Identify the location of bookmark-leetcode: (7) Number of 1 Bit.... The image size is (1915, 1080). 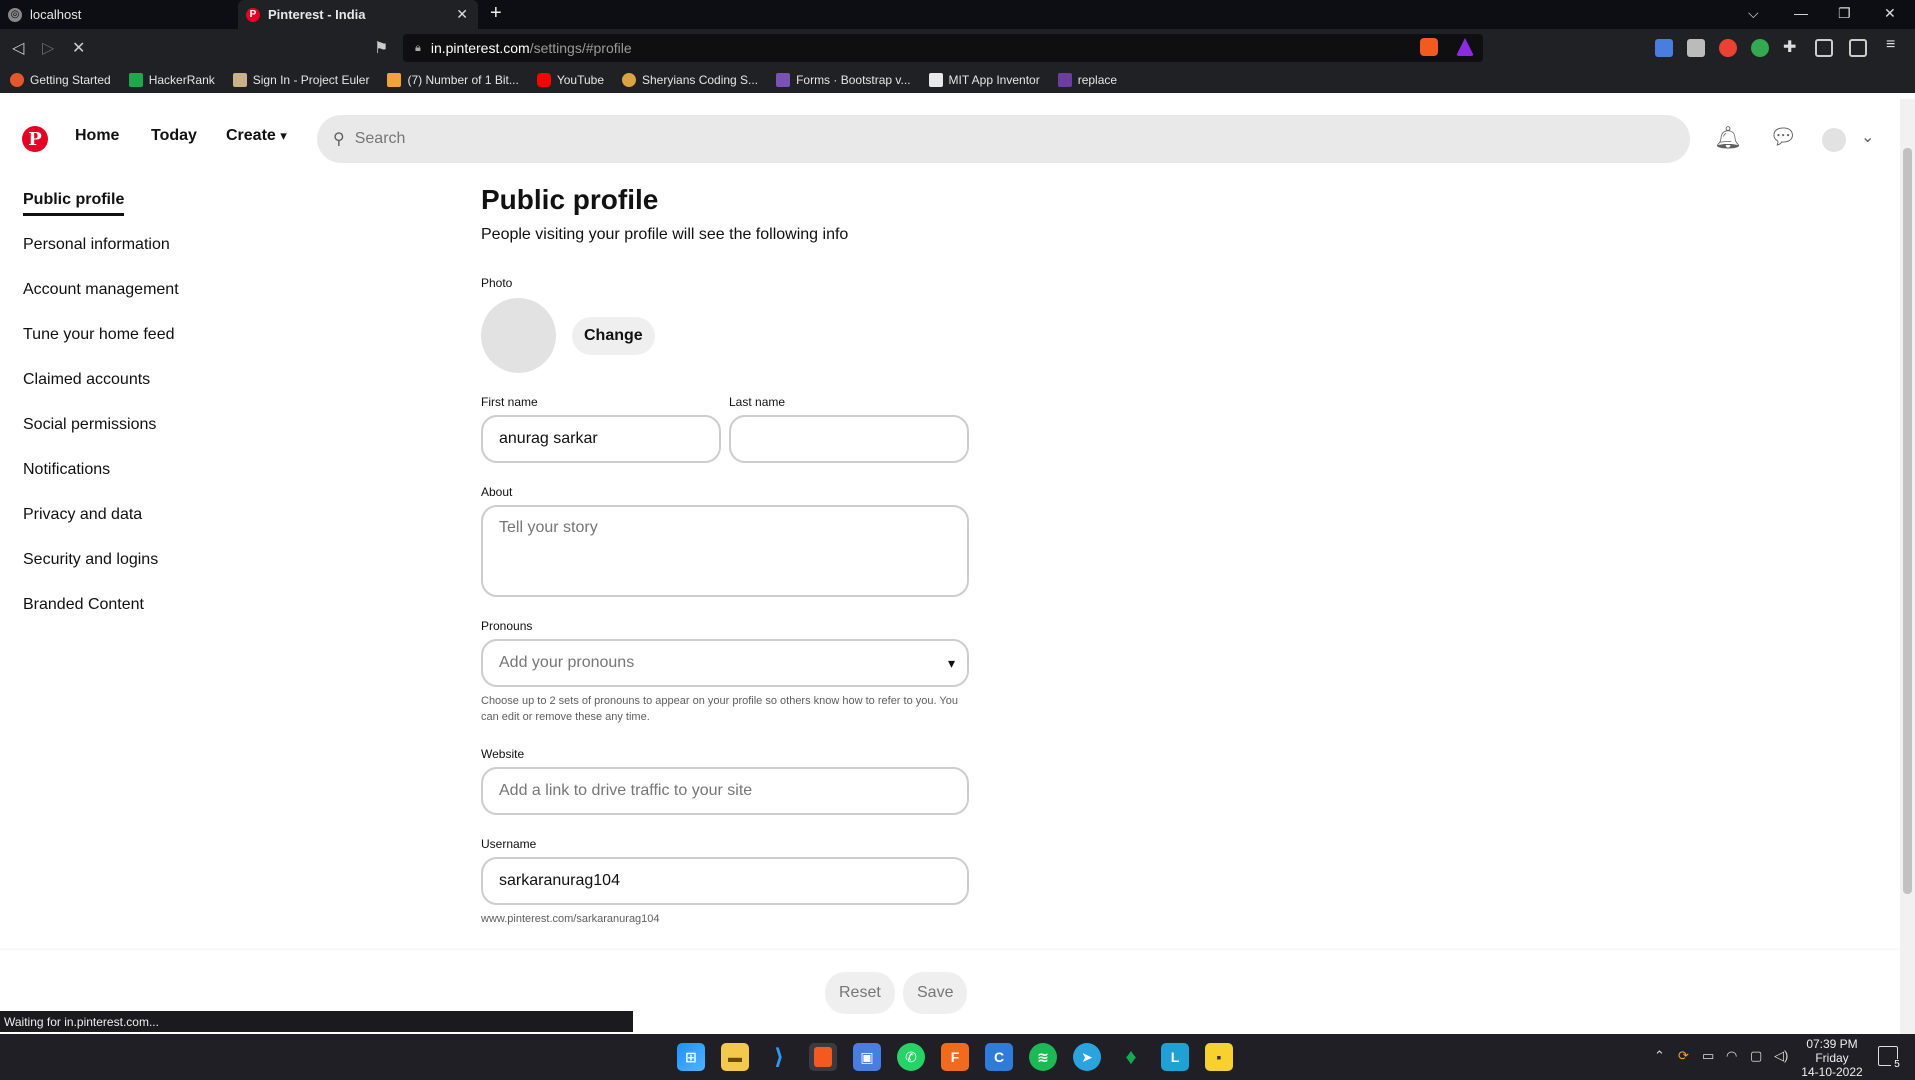
(453, 80).